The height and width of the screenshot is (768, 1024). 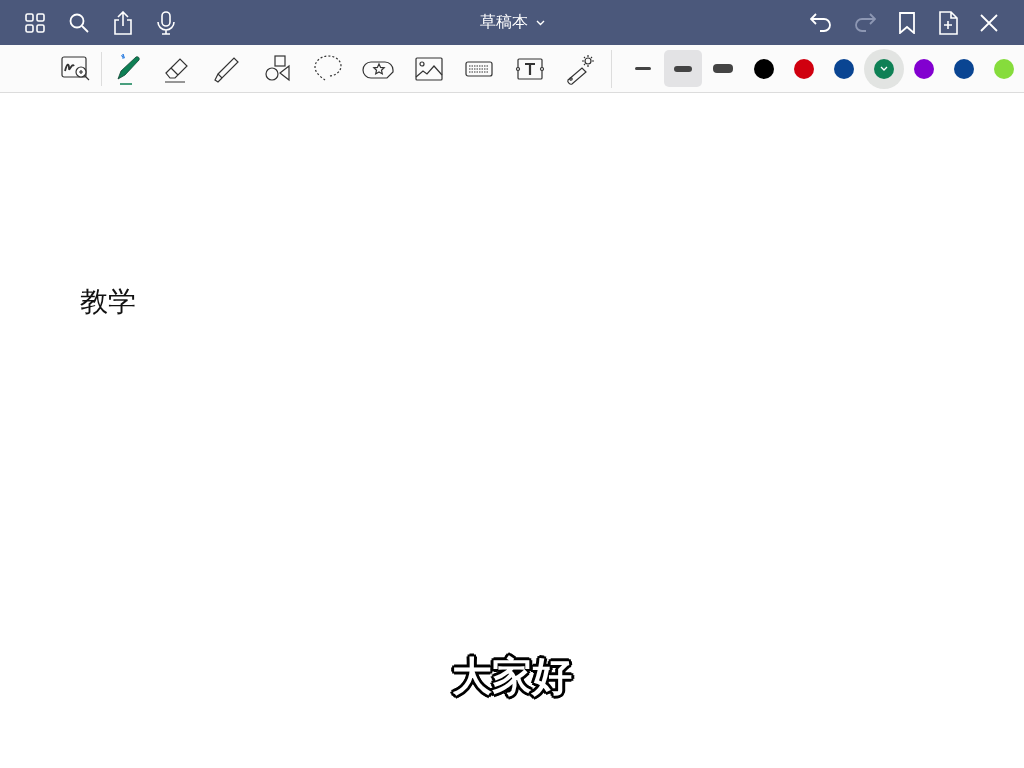 I want to click on handwritten-text: 教学, so click(x=108, y=302).